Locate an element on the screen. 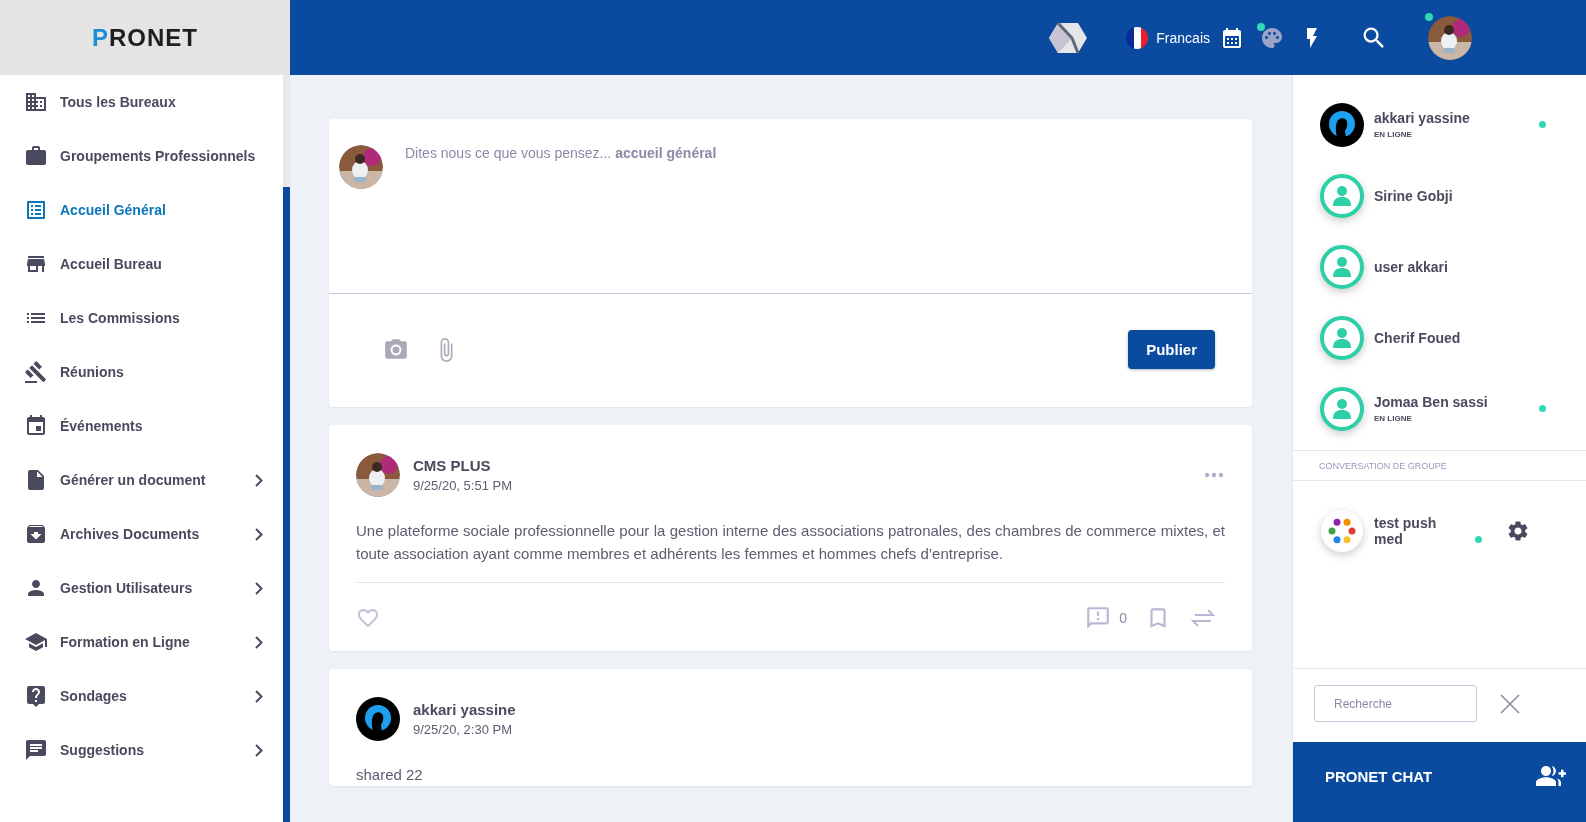 The image size is (1586, 822). publish-button: Publier is located at coordinates (1171, 349).